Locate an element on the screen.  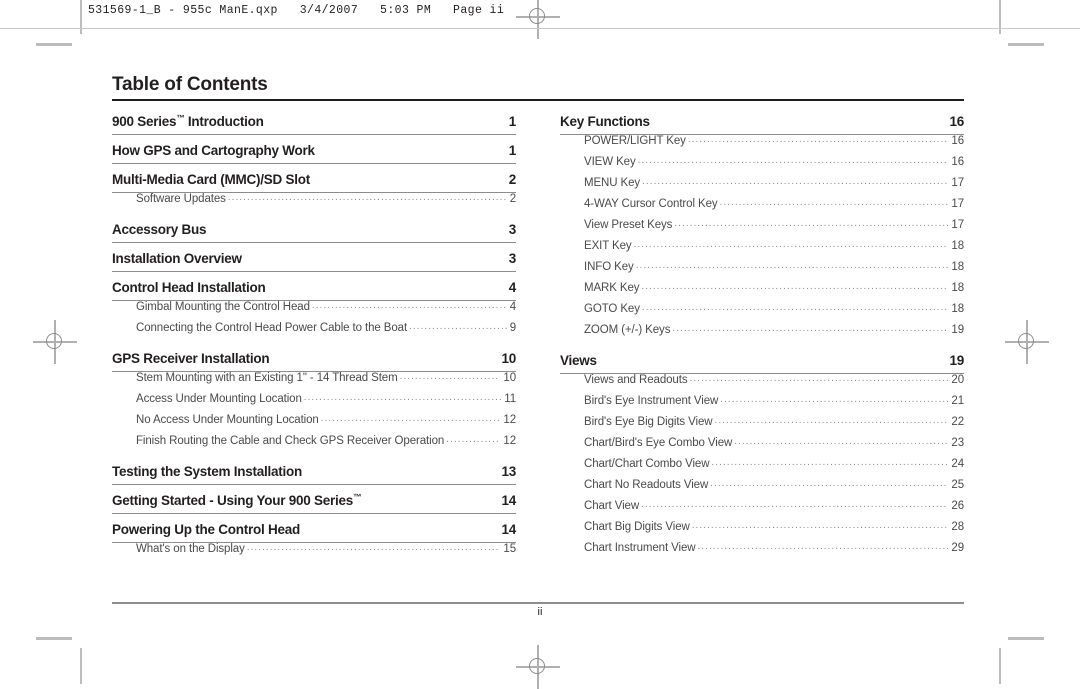
toc-entry-page-number: 11 is located at coordinates (510, 399).